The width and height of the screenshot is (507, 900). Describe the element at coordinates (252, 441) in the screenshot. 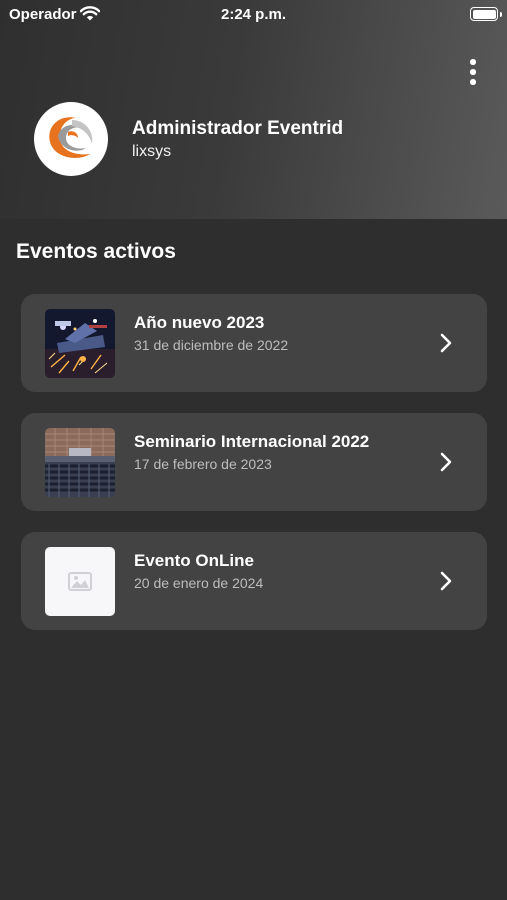

I see `event-title: Seminario Internacional 2022` at that location.